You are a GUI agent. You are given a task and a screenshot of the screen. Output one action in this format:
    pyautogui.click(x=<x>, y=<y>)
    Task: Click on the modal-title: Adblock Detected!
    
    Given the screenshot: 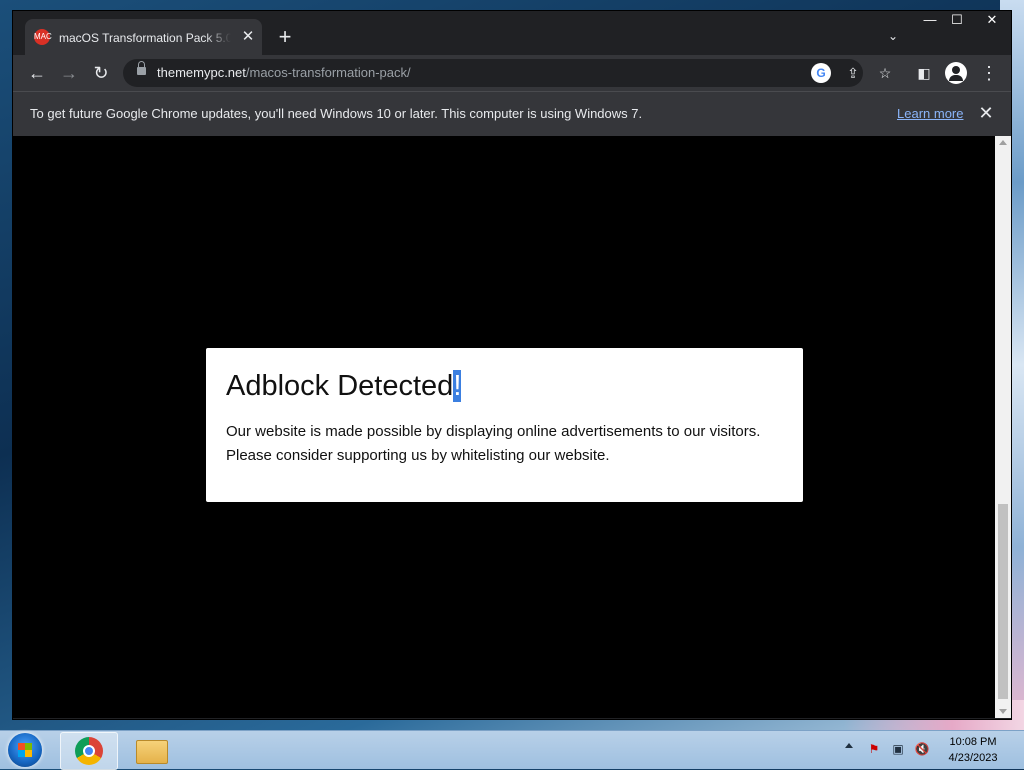 What is the action you would take?
    pyautogui.click(x=344, y=386)
    